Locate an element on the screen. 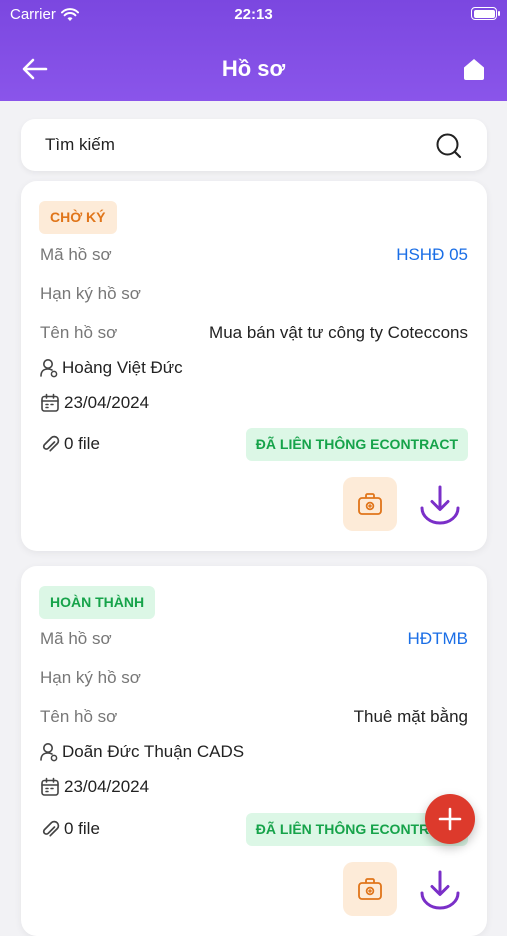 Image resolution: width=507 pixels, height=936 pixels. record-name-value: Mua bán vật tư công ty Coteccons is located at coordinates (338, 332).